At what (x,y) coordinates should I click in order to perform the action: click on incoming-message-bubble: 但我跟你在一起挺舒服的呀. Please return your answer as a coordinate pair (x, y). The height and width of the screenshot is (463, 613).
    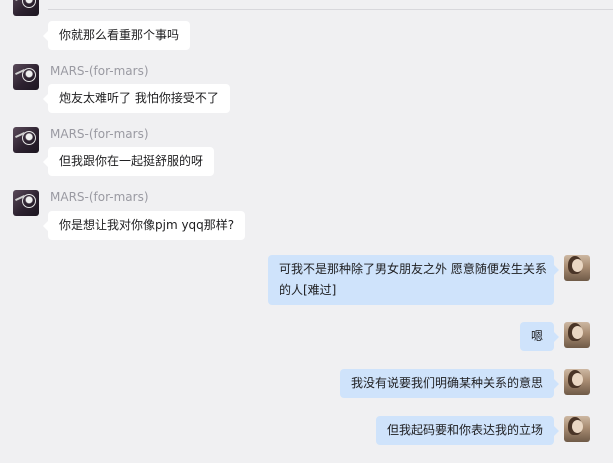
    Looking at the image, I should click on (128, 161).